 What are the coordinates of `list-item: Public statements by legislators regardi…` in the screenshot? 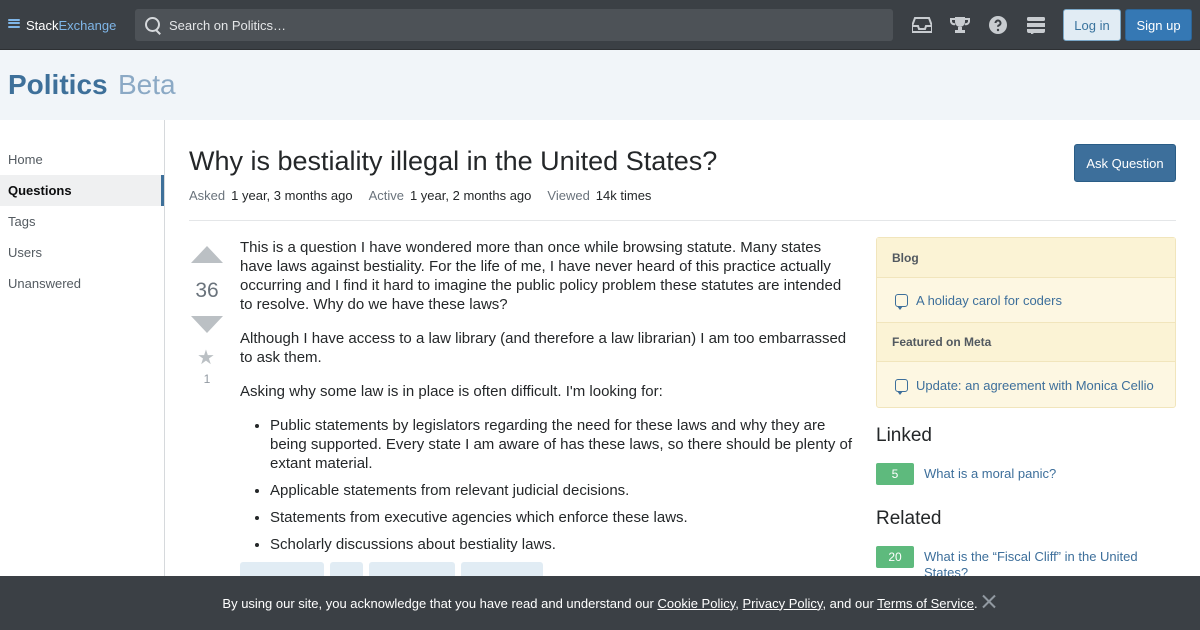 It's located at (563, 444).